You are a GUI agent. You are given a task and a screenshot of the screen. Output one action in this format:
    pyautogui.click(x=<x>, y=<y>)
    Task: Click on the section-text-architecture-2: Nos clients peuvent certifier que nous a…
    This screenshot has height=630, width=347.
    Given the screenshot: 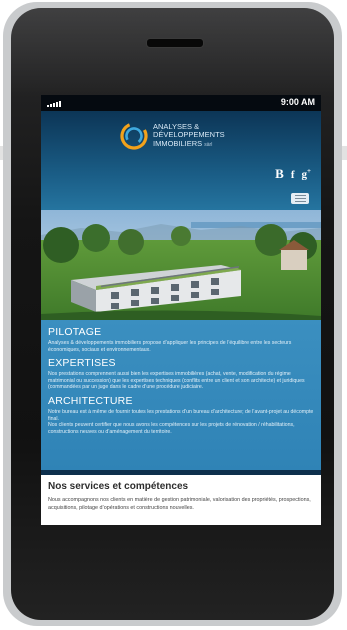 What is the action you would take?
    pyautogui.click(x=171, y=428)
    